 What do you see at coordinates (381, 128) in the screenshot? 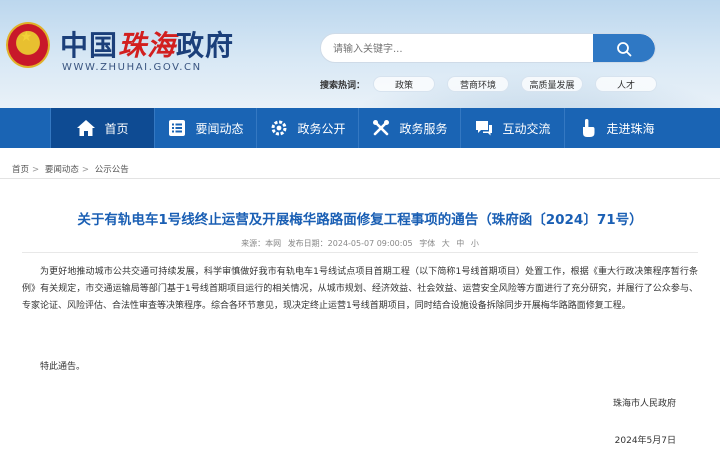
I see `tools-icon` at bounding box center [381, 128].